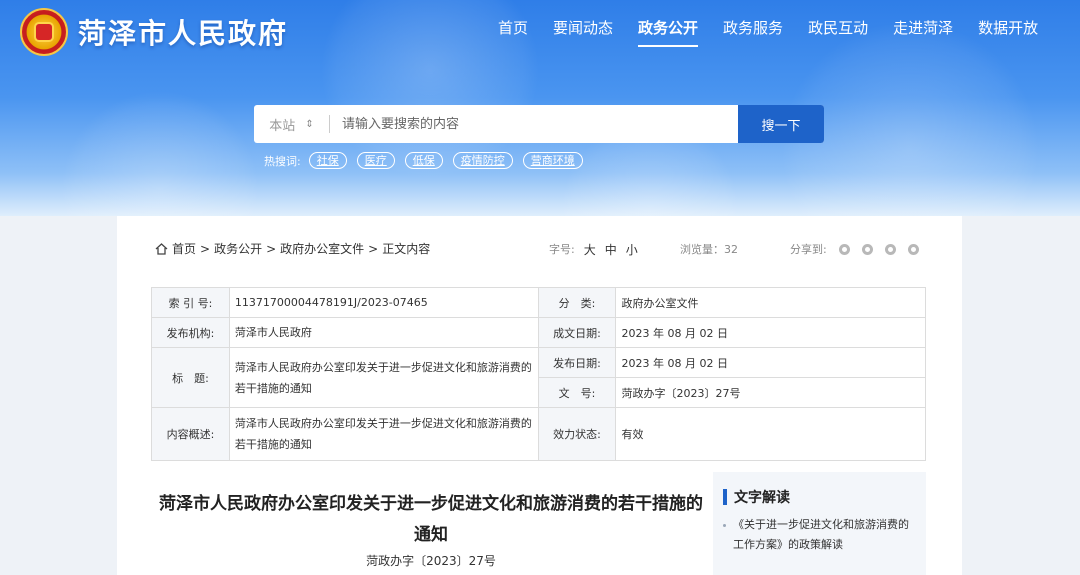 The image size is (1080, 575). I want to click on hot-tag-business-env: 营商环境, so click(552, 160).